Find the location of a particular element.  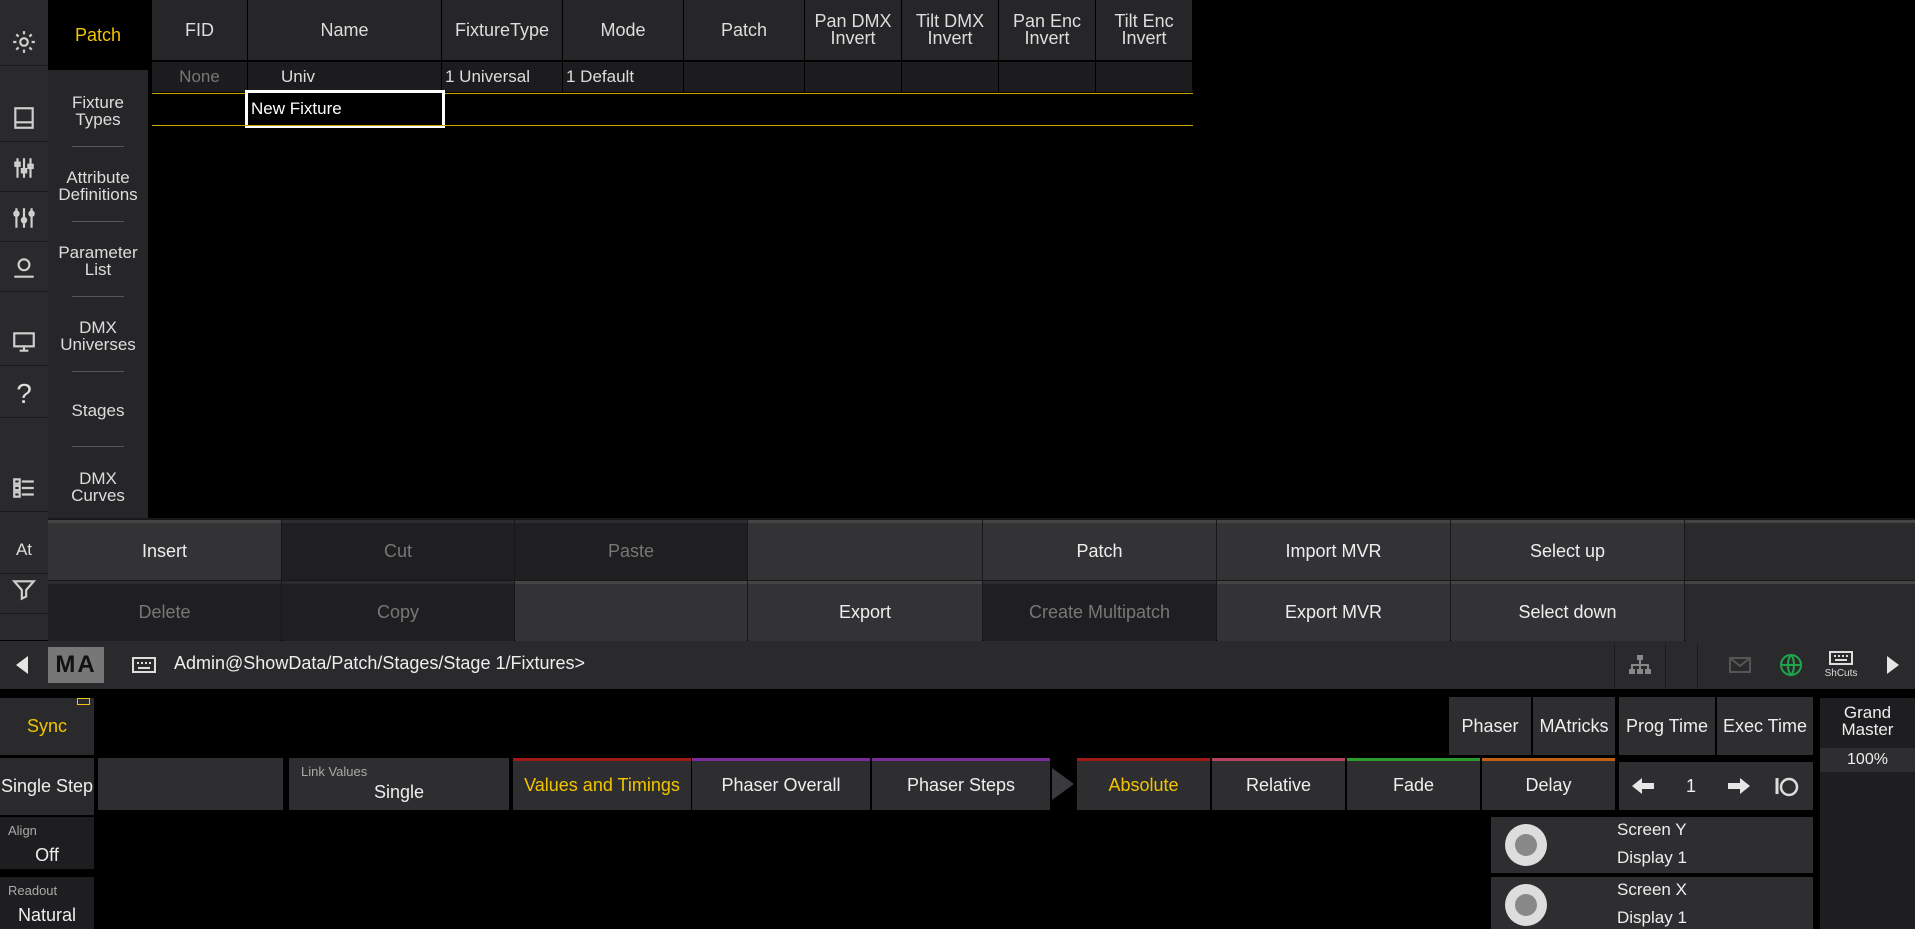

encoder-screen-y: Screen Y Display 1 is located at coordinates (1652, 845).